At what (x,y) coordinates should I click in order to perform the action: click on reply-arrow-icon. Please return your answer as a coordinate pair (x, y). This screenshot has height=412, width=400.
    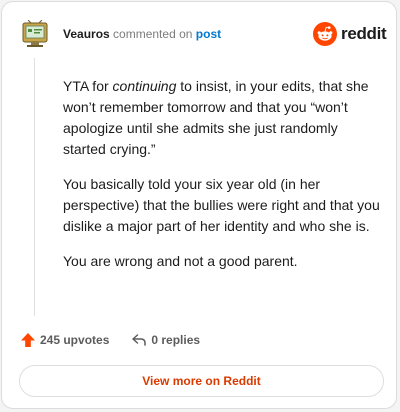
    Looking at the image, I should click on (139, 340).